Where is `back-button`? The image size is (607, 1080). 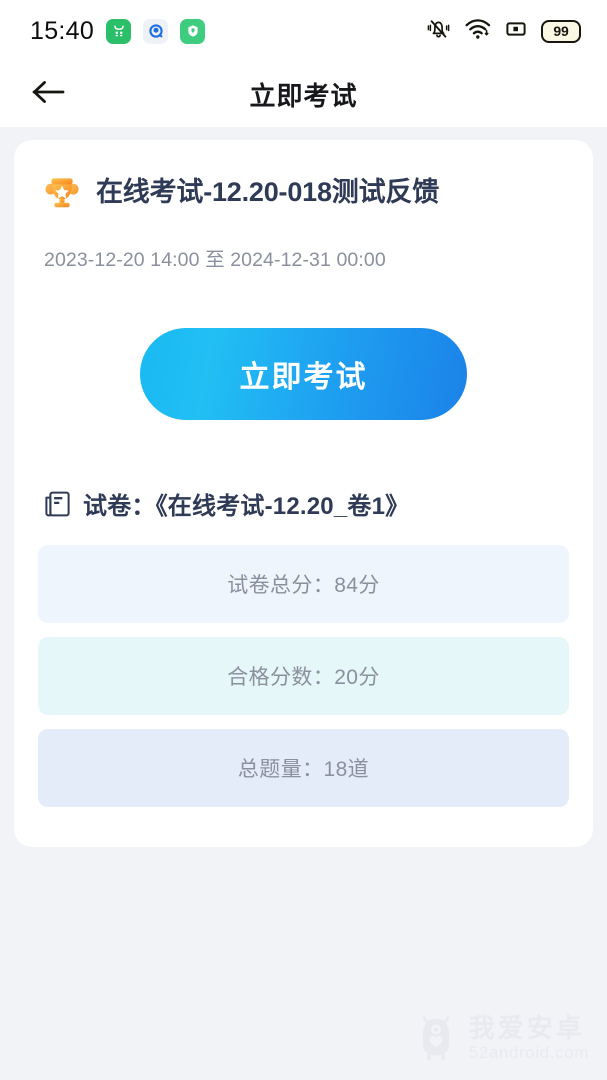 back-button is located at coordinates (48, 95).